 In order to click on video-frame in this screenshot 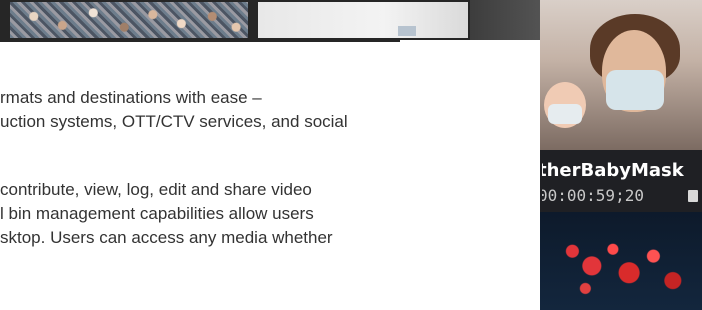, I will do `click(621, 75)`.